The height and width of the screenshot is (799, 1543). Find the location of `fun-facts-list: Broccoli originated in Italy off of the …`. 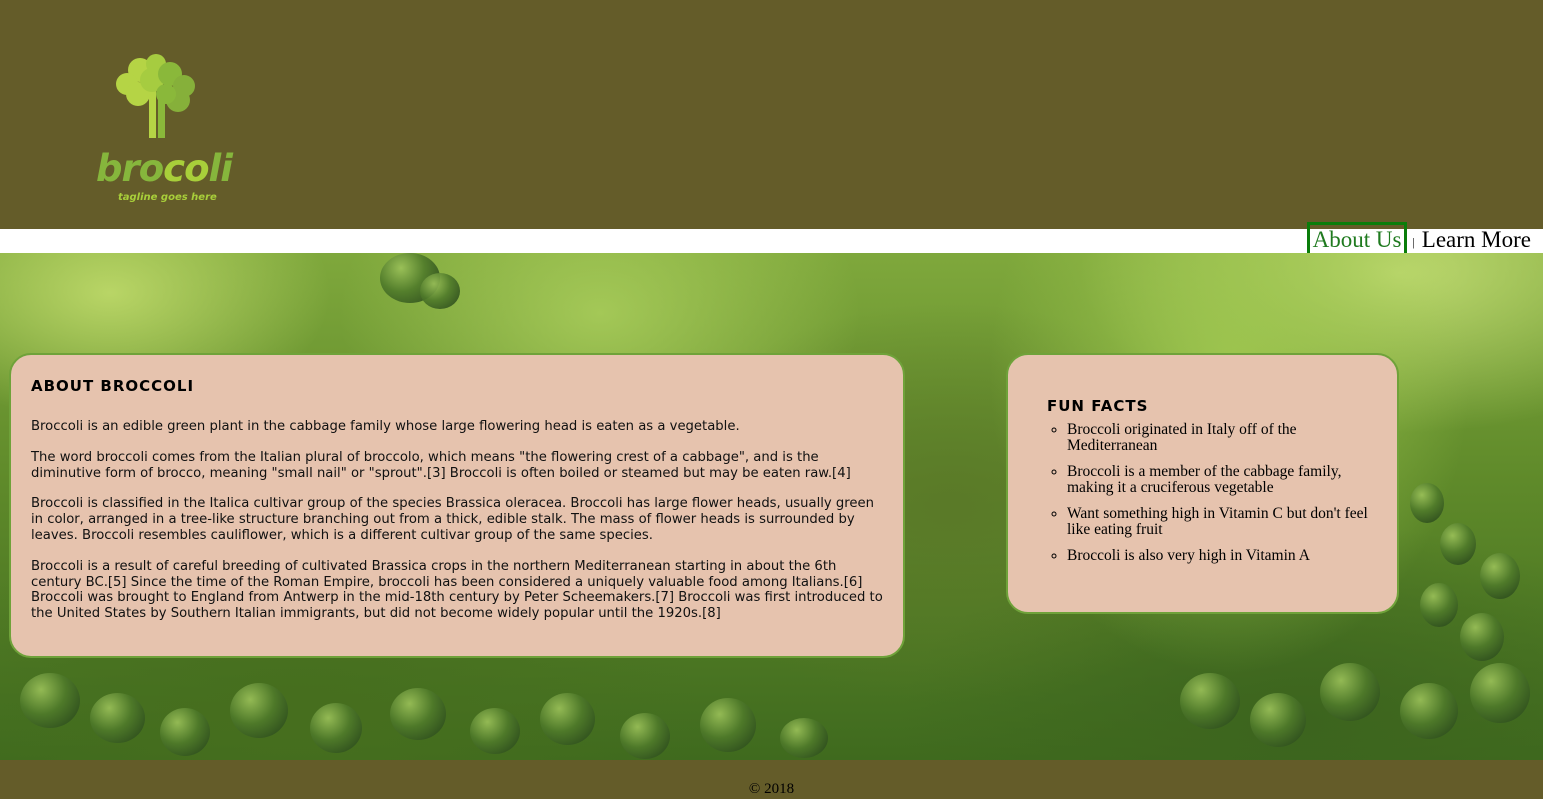

fun-facts-list: Broccoli originated in Italy off of the … is located at coordinates (1212, 493).